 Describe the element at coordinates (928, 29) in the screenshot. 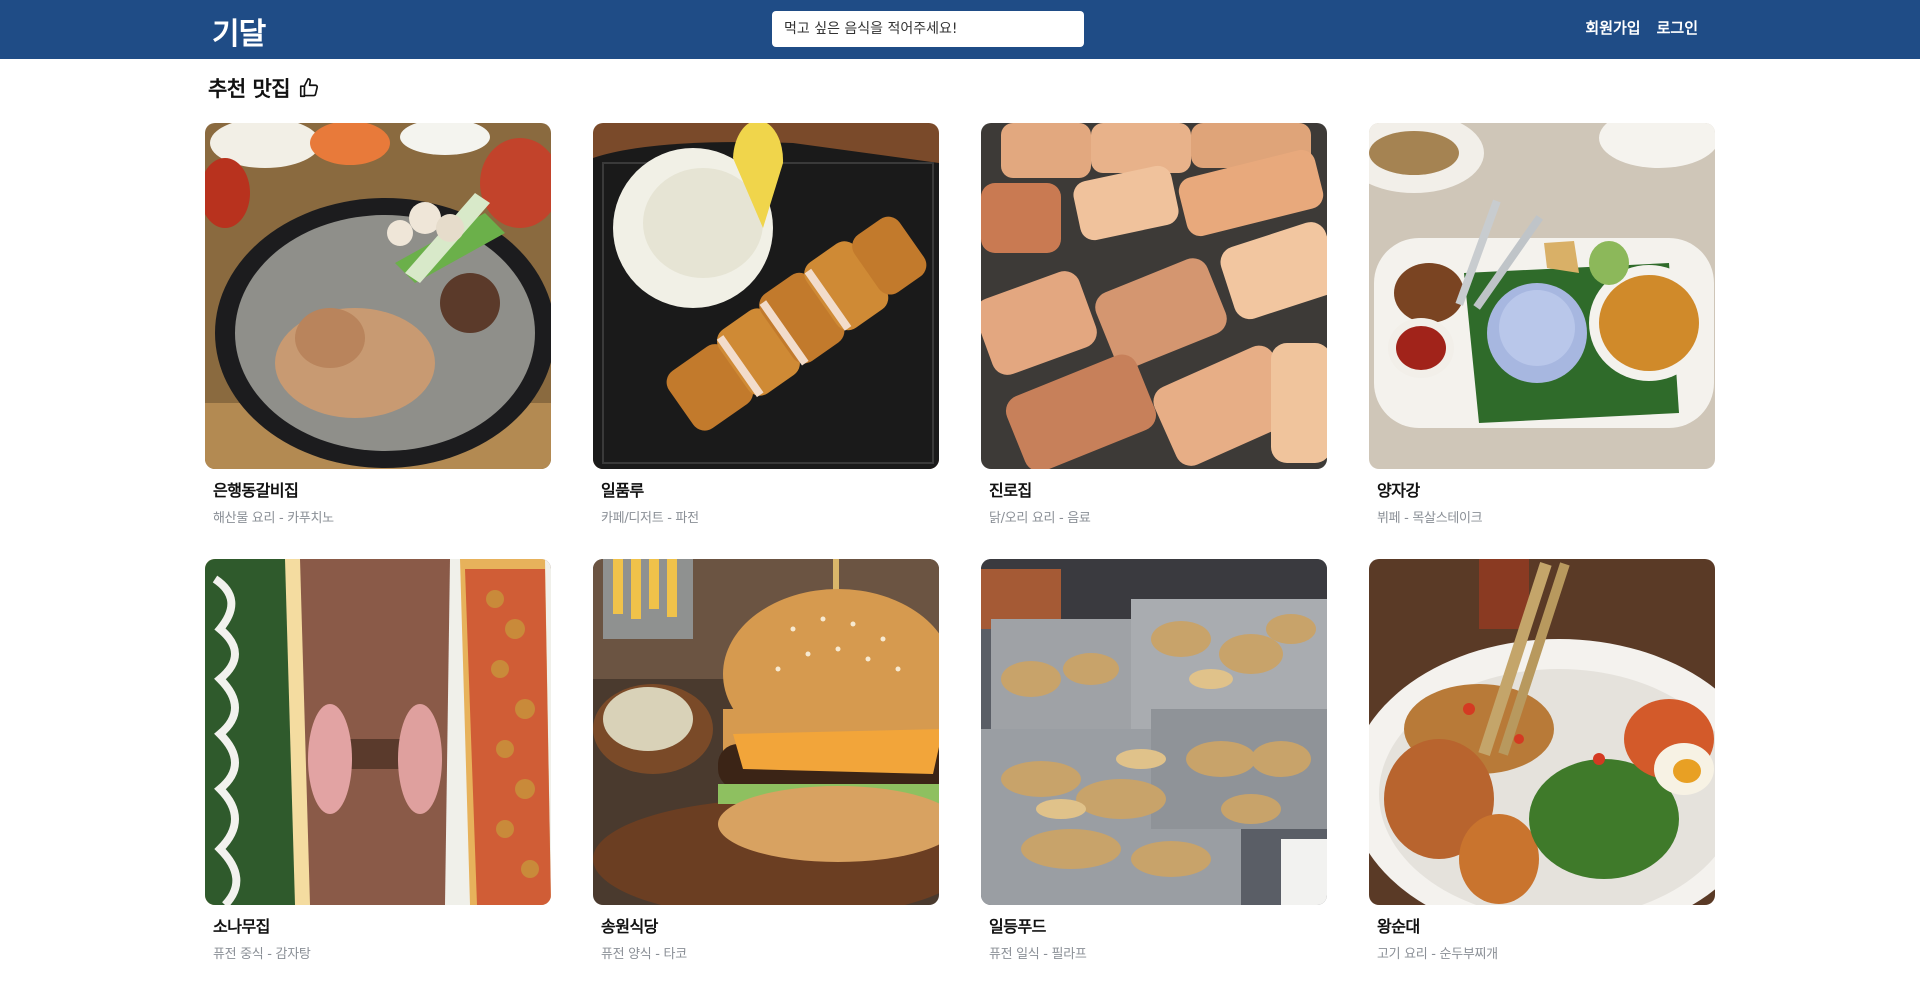

I see `search-input` at that location.